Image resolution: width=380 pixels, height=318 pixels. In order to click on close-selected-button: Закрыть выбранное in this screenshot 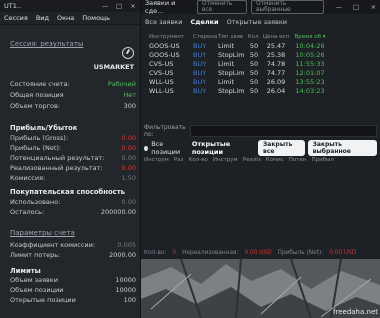, I will do `click(342, 148)`.